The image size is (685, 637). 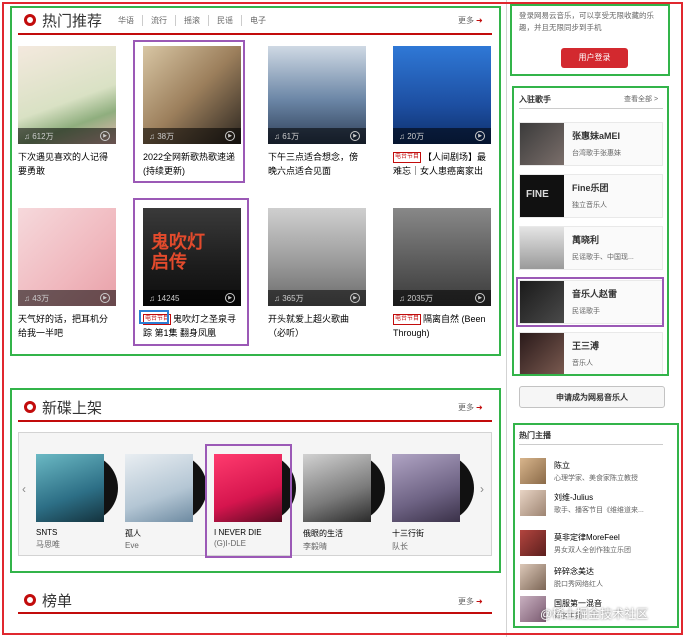 What do you see at coordinates (72, 20) in the screenshot?
I see `hot-title: 热门推荐` at bounding box center [72, 20].